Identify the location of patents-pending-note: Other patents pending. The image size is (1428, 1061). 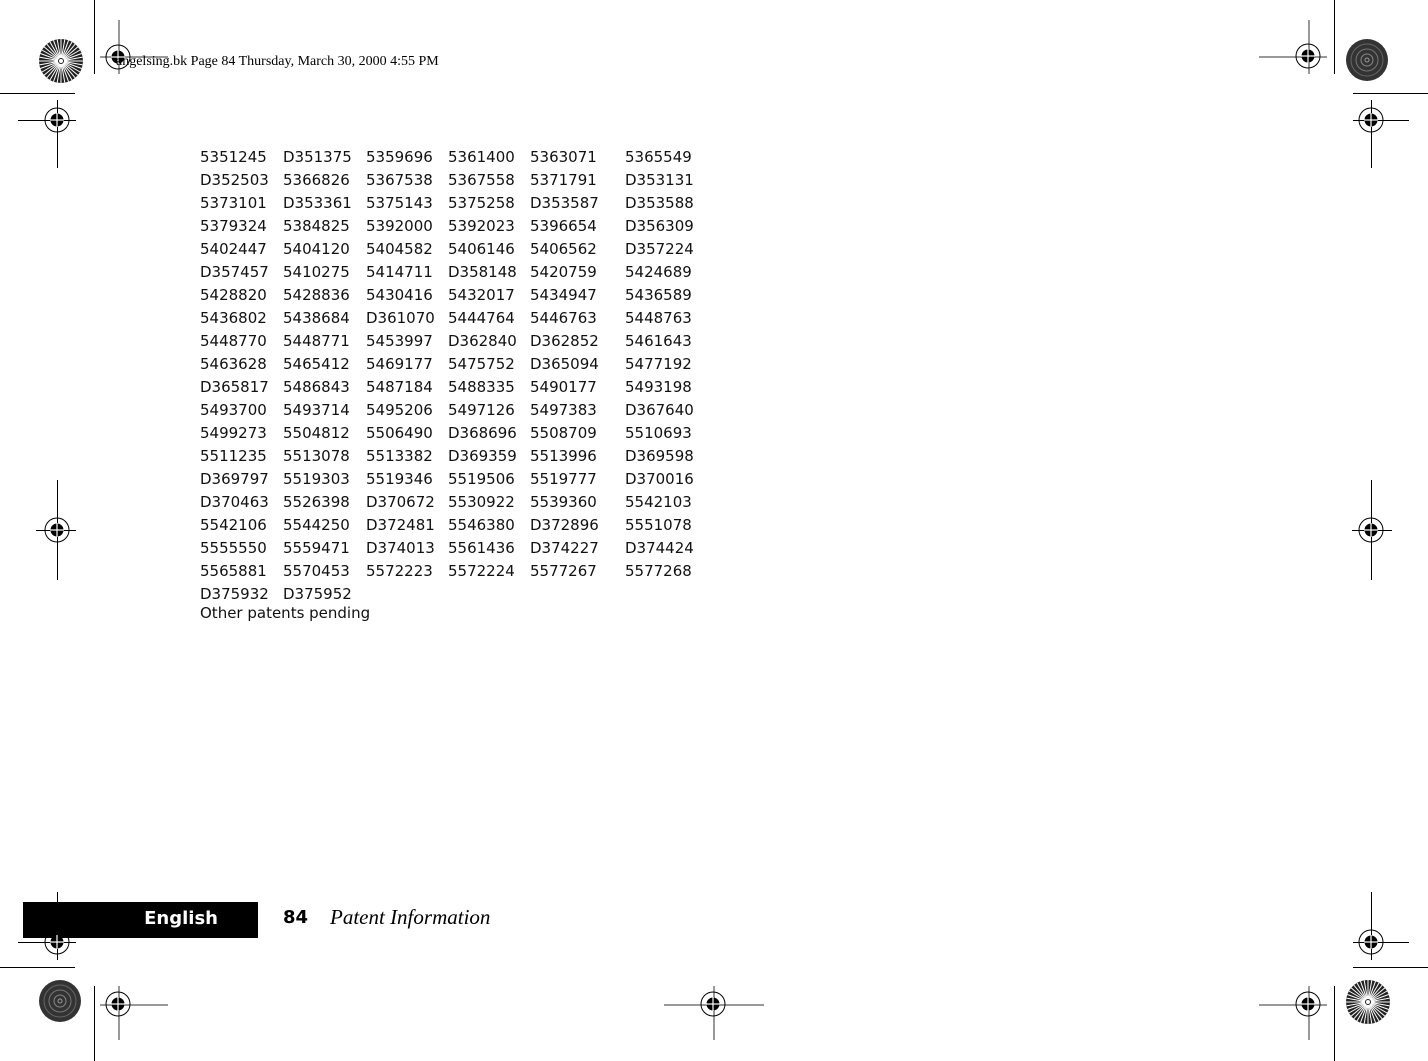
(285, 613).